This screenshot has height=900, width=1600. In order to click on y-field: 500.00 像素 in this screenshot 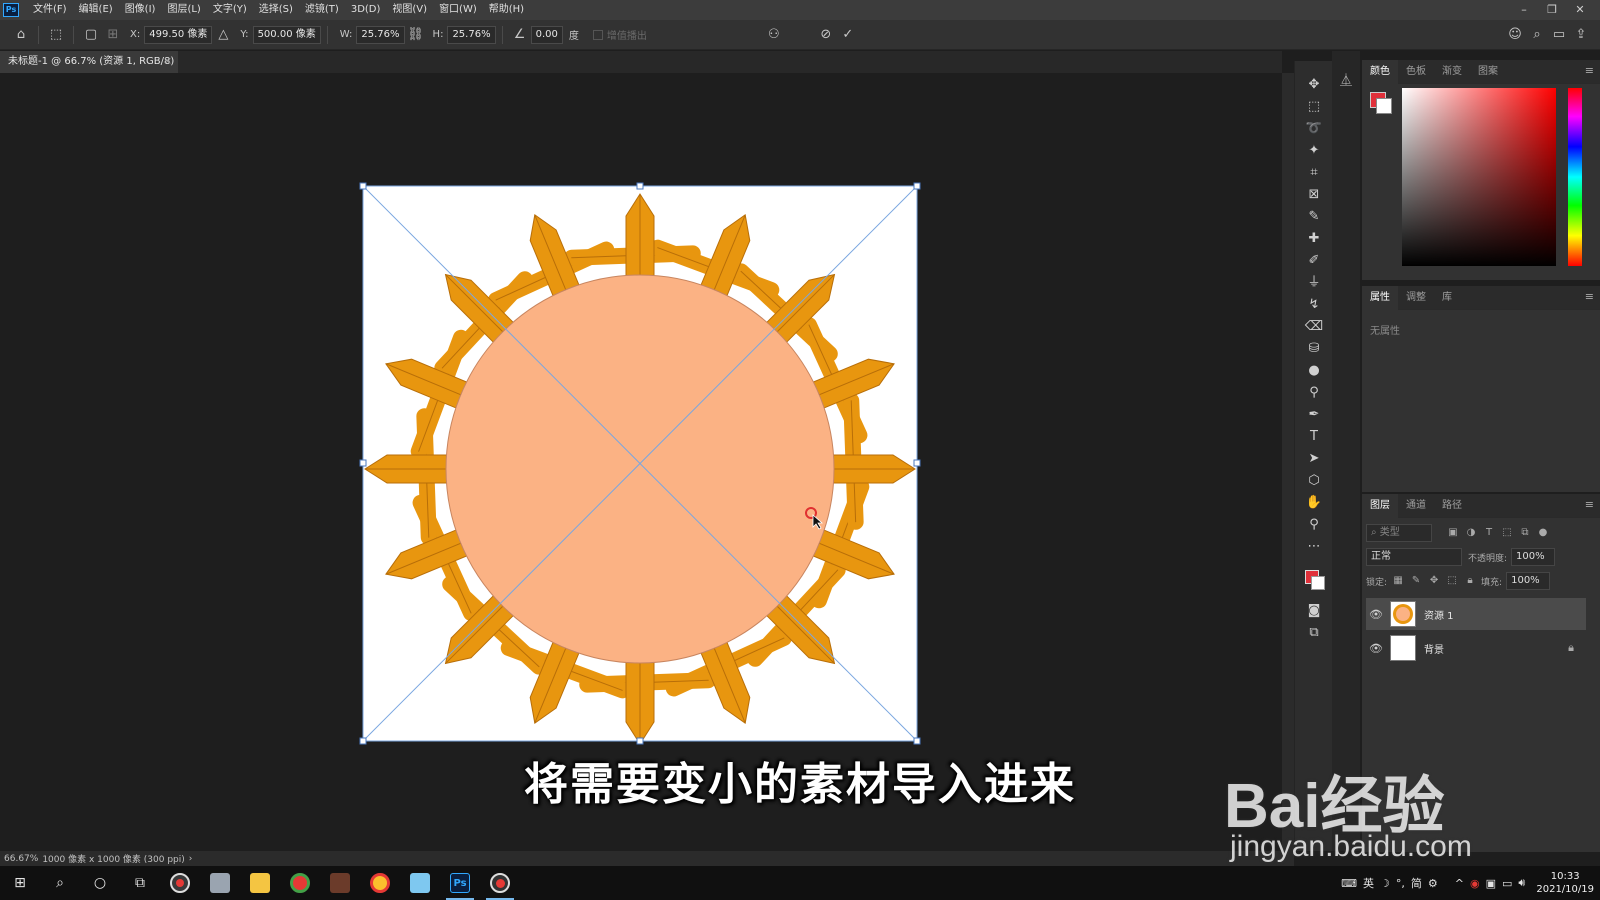, I will do `click(286, 34)`.